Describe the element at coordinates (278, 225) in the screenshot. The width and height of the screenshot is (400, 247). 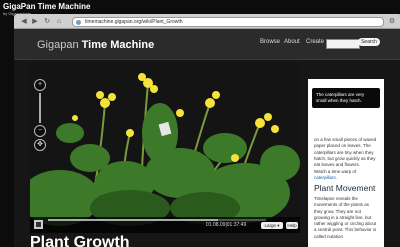
I see `chevron-down-icon: ▾` at that location.